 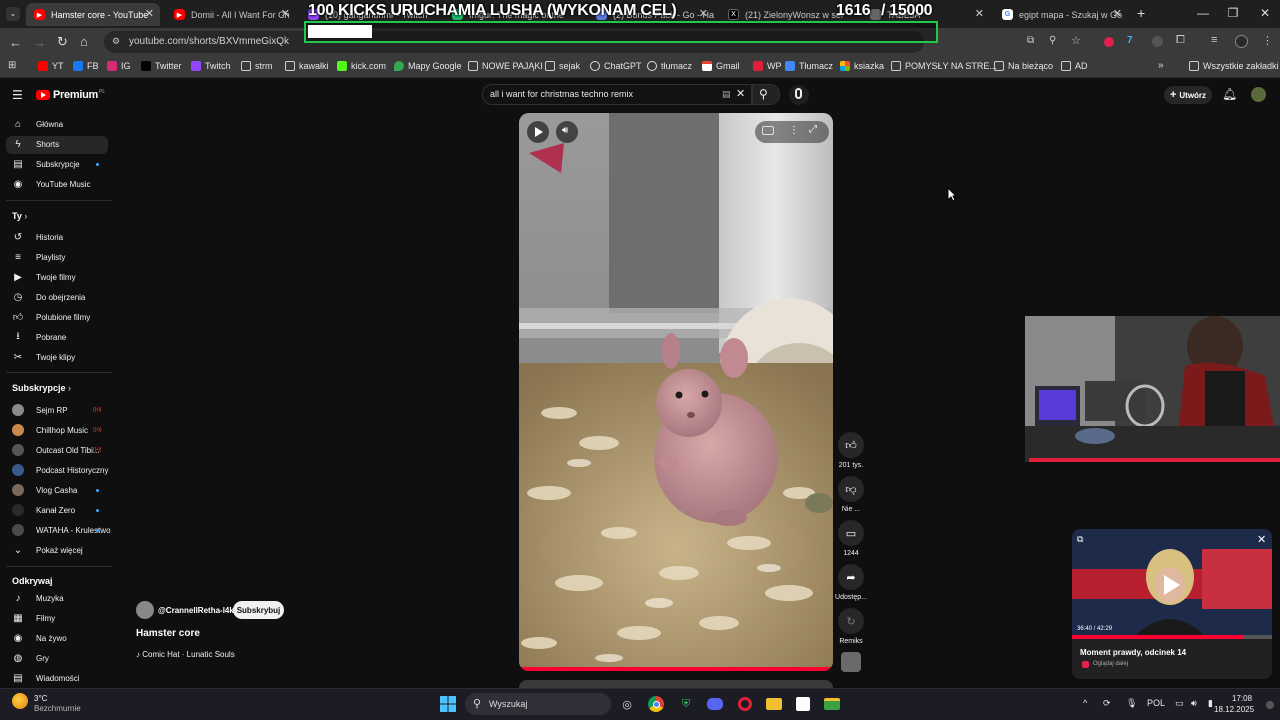 What do you see at coordinates (740, 93) in the screenshot?
I see `clear-search-icon: ✕` at bounding box center [740, 93].